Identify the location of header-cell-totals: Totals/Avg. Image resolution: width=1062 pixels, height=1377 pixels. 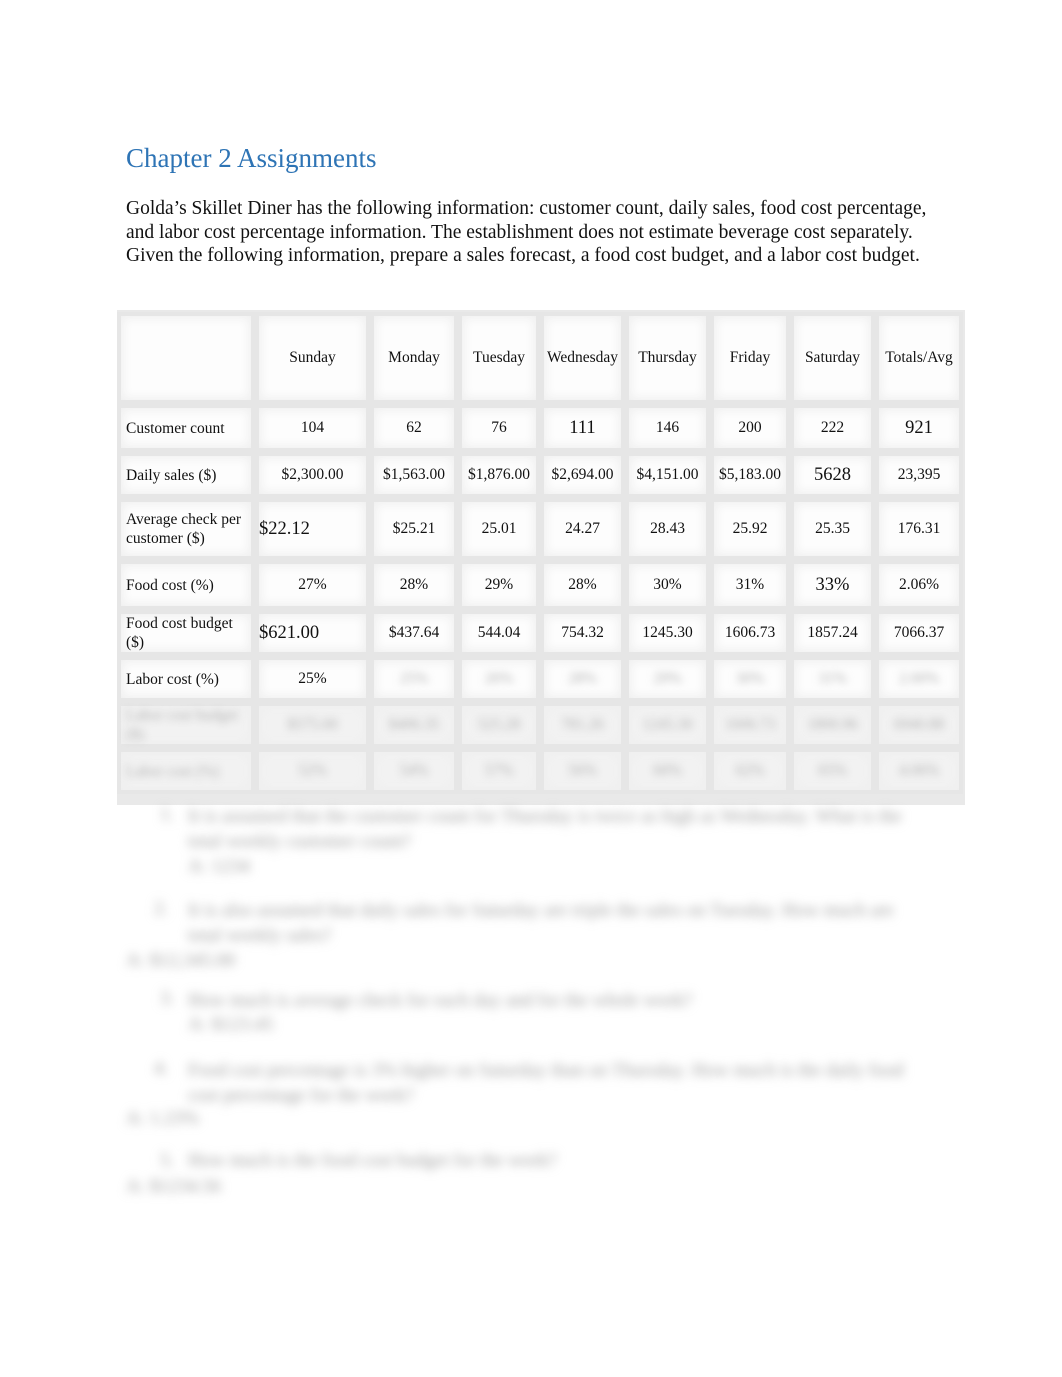
(919, 358).